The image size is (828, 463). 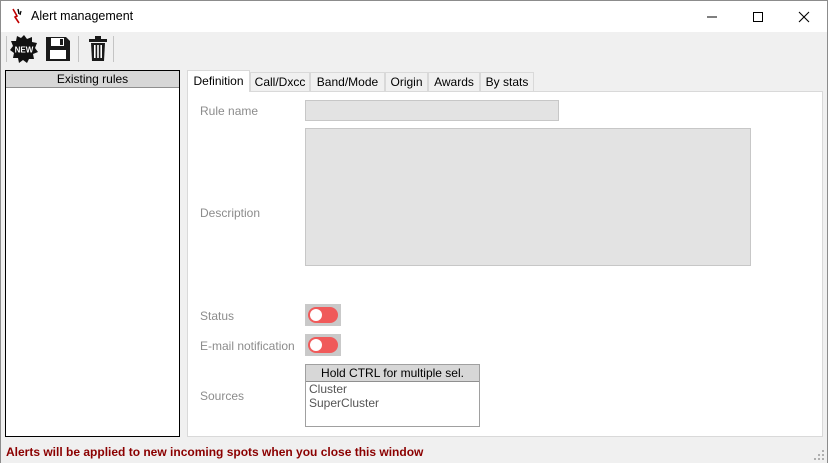 I want to click on status-switch, so click(x=323, y=315).